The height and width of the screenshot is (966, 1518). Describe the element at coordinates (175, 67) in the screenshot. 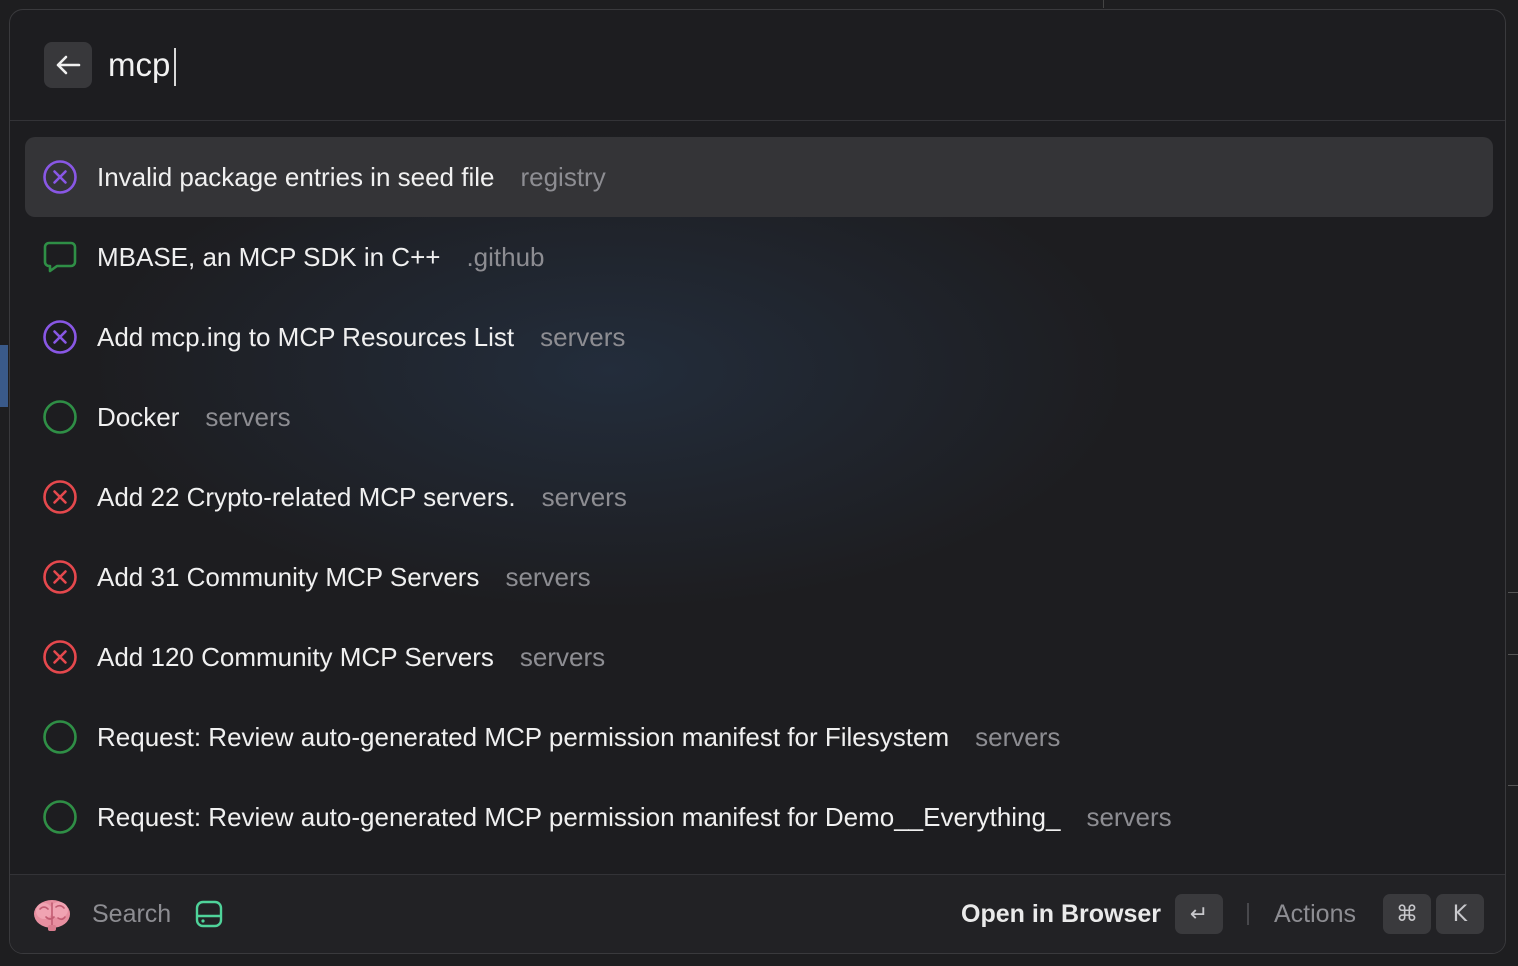

I see `text-caret` at that location.